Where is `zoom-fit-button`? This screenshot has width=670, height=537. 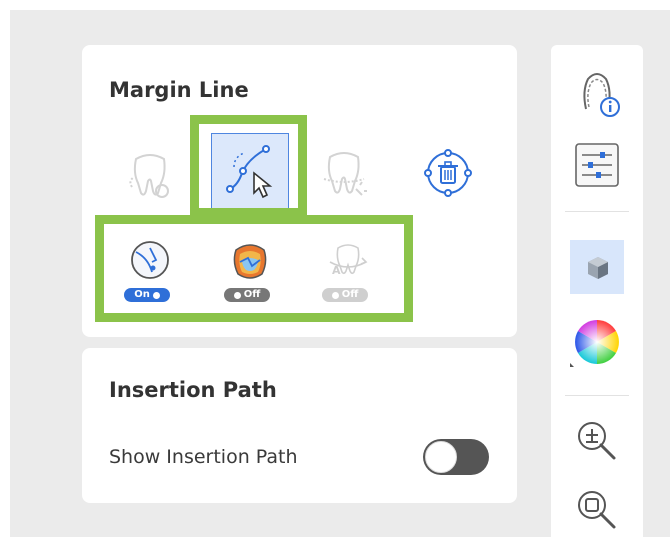
zoom-fit-button is located at coordinates (597, 510).